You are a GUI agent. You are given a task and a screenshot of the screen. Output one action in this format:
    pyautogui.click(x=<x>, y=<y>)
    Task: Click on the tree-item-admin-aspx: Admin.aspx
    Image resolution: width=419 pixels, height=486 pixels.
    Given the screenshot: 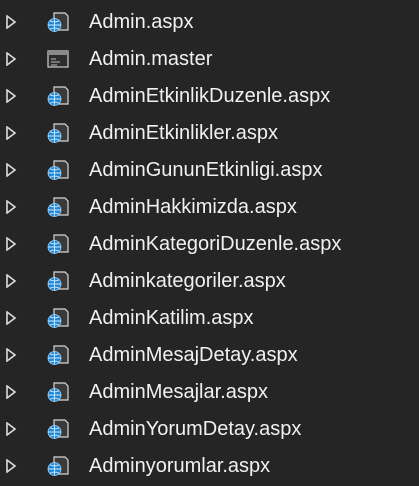 What is the action you would take?
    pyautogui.click(x=209, y=21)
    